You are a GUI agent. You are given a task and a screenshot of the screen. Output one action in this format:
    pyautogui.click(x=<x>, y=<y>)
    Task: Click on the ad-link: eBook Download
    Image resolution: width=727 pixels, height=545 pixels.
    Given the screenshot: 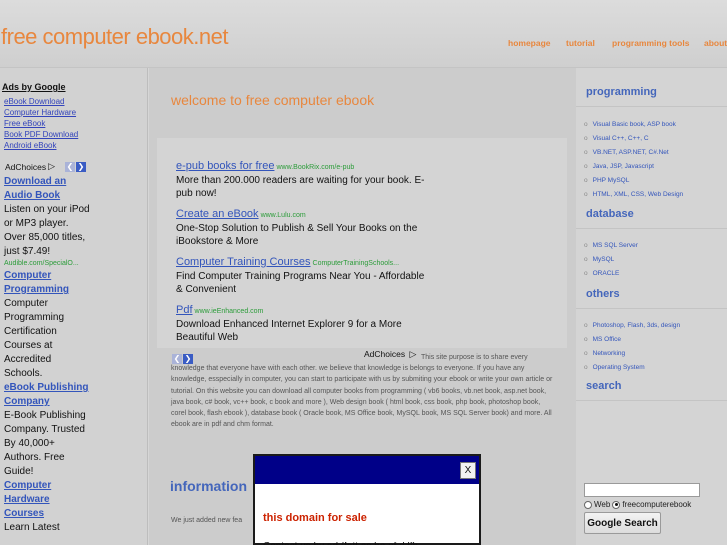 What is the action you would take?
    pyautogui.click(x=41, y=101)
    